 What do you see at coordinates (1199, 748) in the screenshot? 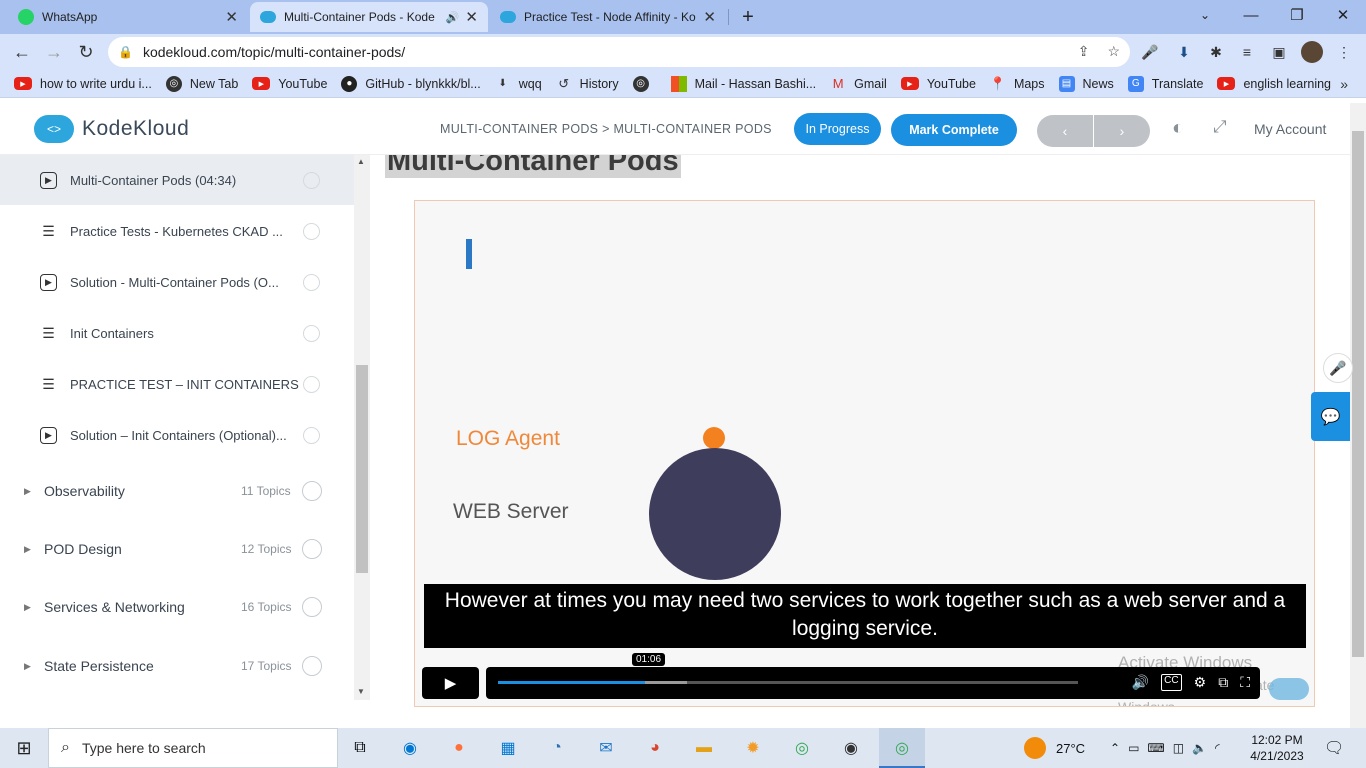
I see `volume-icon: 🔈` at bounding box center [1199, 748].